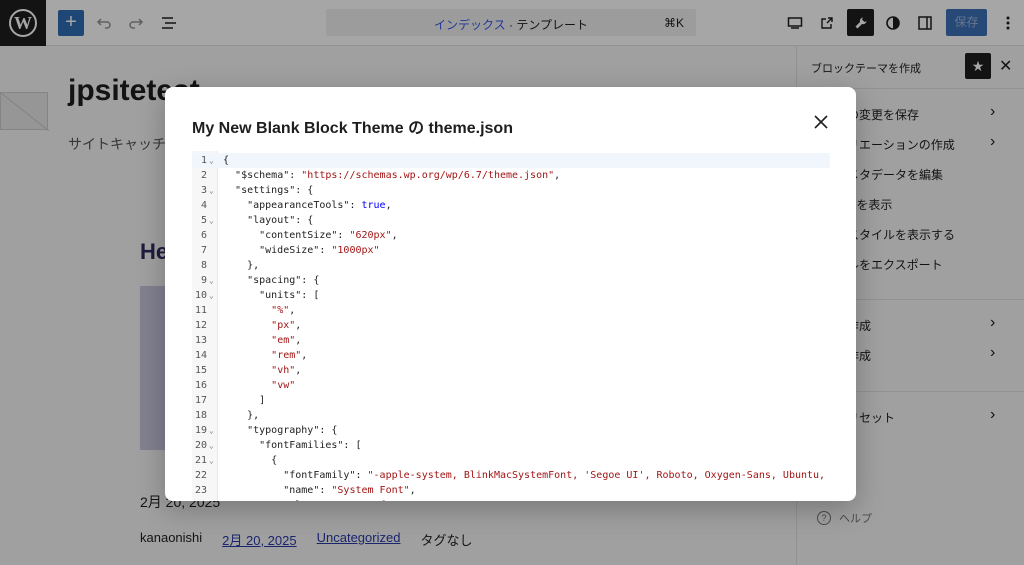  What do you see at coordinates (200, 310) in the screenshot?
I see `line-number: 11` at bounding box center [200, 310].